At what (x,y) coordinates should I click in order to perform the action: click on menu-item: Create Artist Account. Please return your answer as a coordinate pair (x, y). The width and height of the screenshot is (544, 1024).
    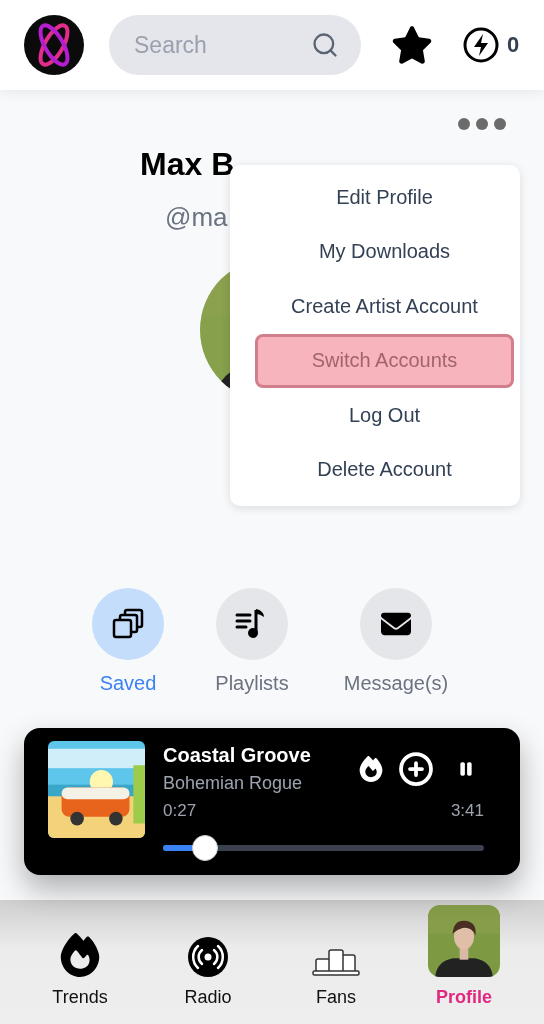
    Looking at the image, I should click on (384, 306).